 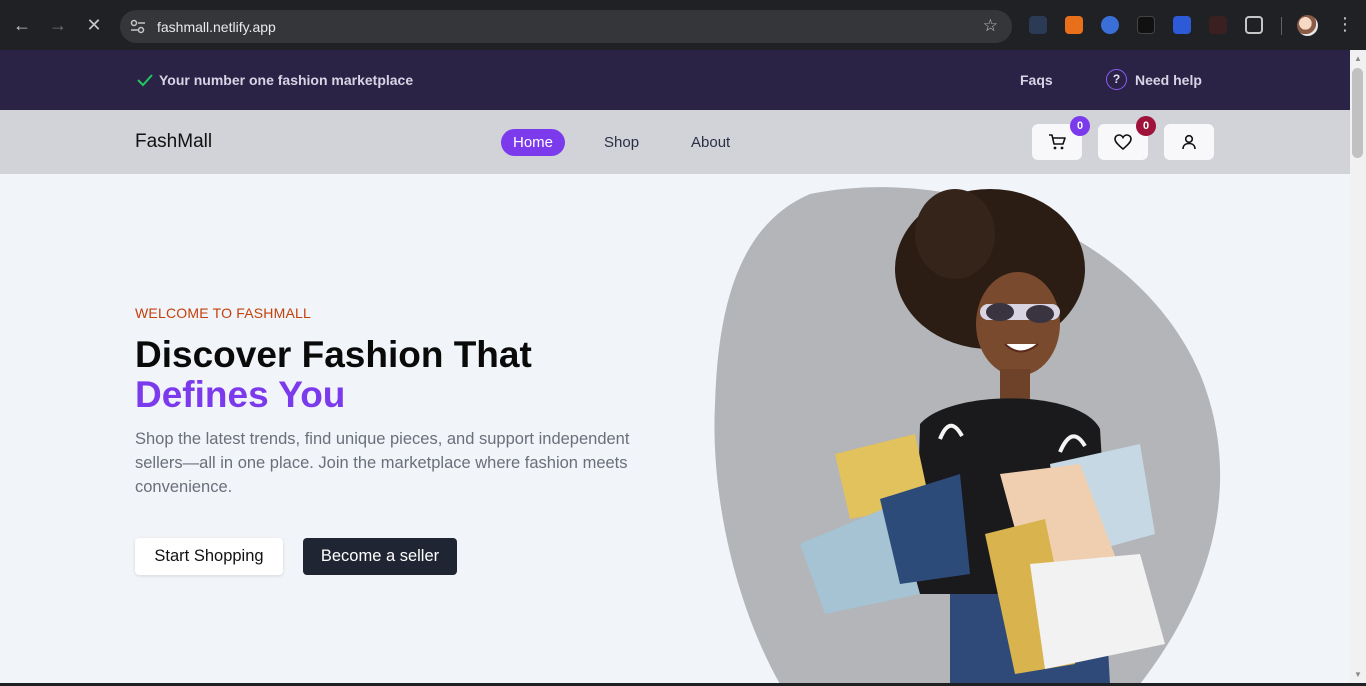 What do you see at coordinates (1281, 26) in the screenshot?
I see `toolbar-separator` at bounding box center [1281, 26].